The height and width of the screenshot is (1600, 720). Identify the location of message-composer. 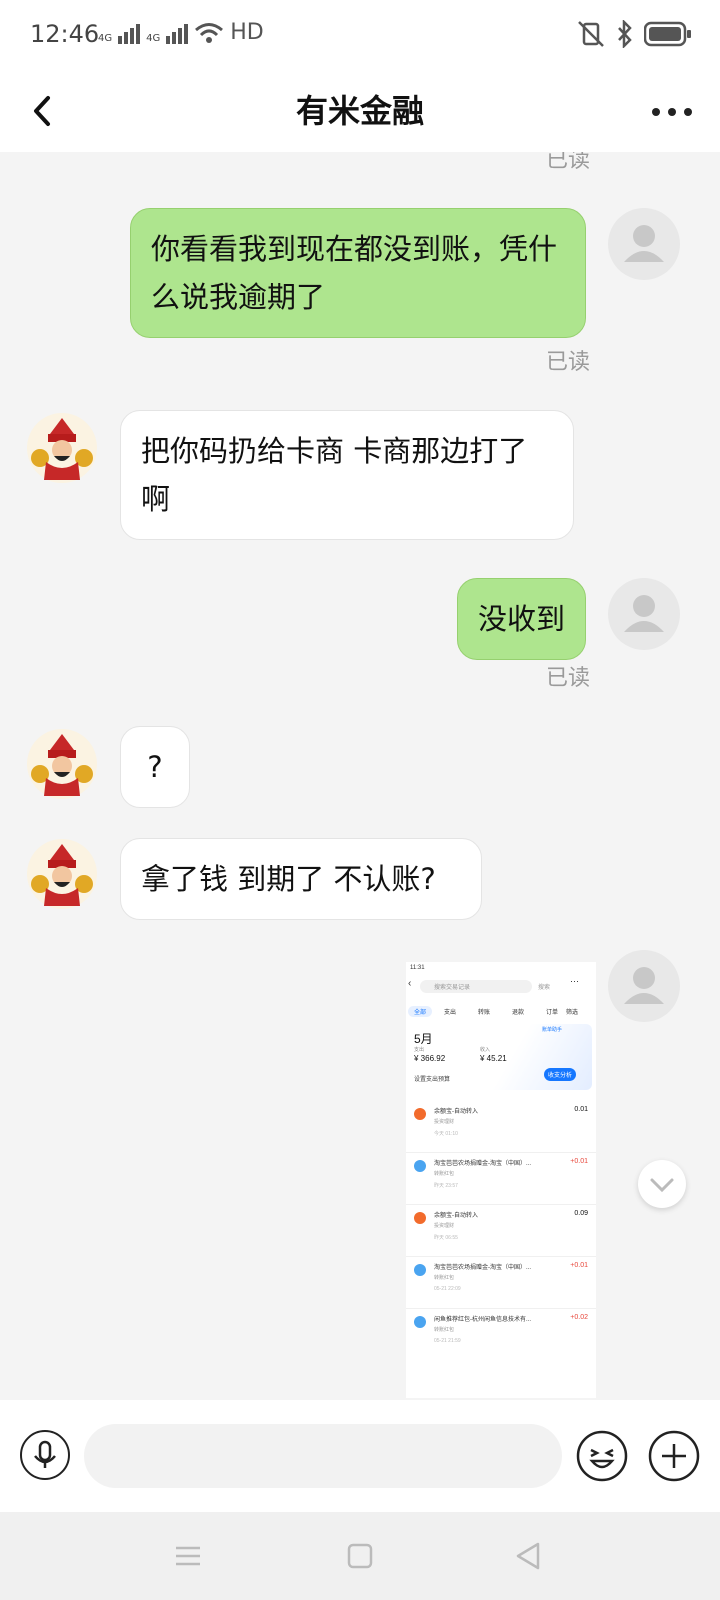
(360, 1456).